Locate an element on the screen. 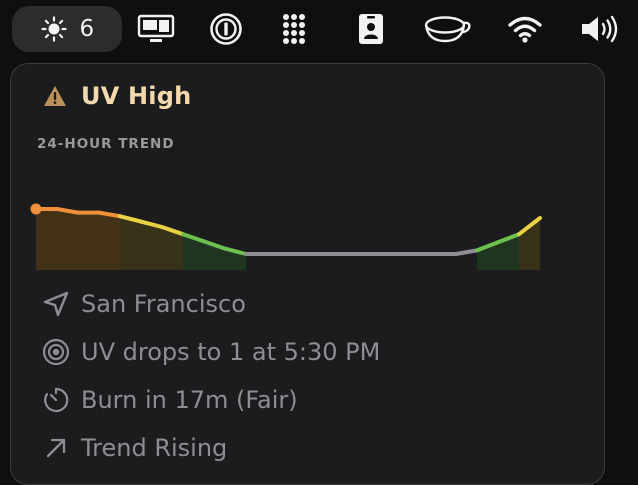 The image size is (638, 485). warning-triangle-icon is located at coordinates (55, 96).